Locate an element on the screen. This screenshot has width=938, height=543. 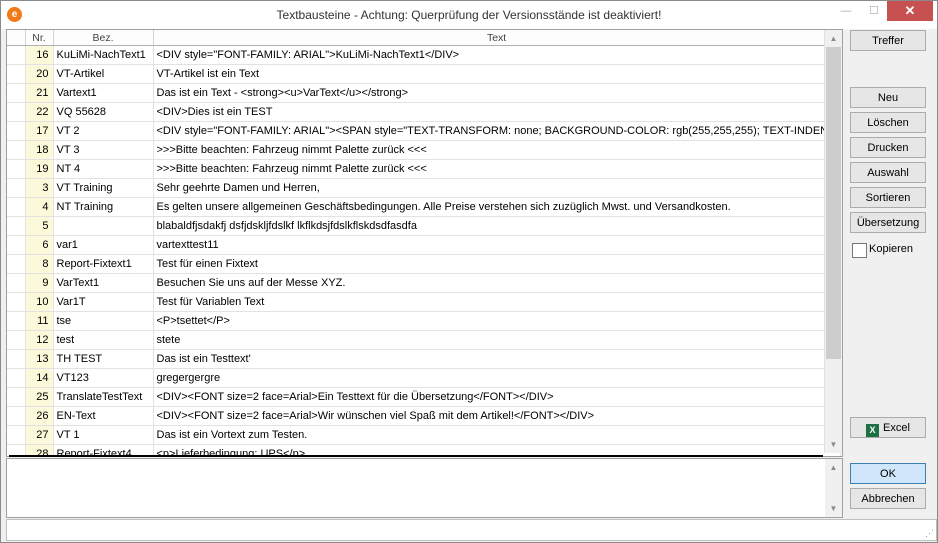
table-row: 8 Report-Fixtext1 Test für einen Fixtext is located at coordinates (424, 264).